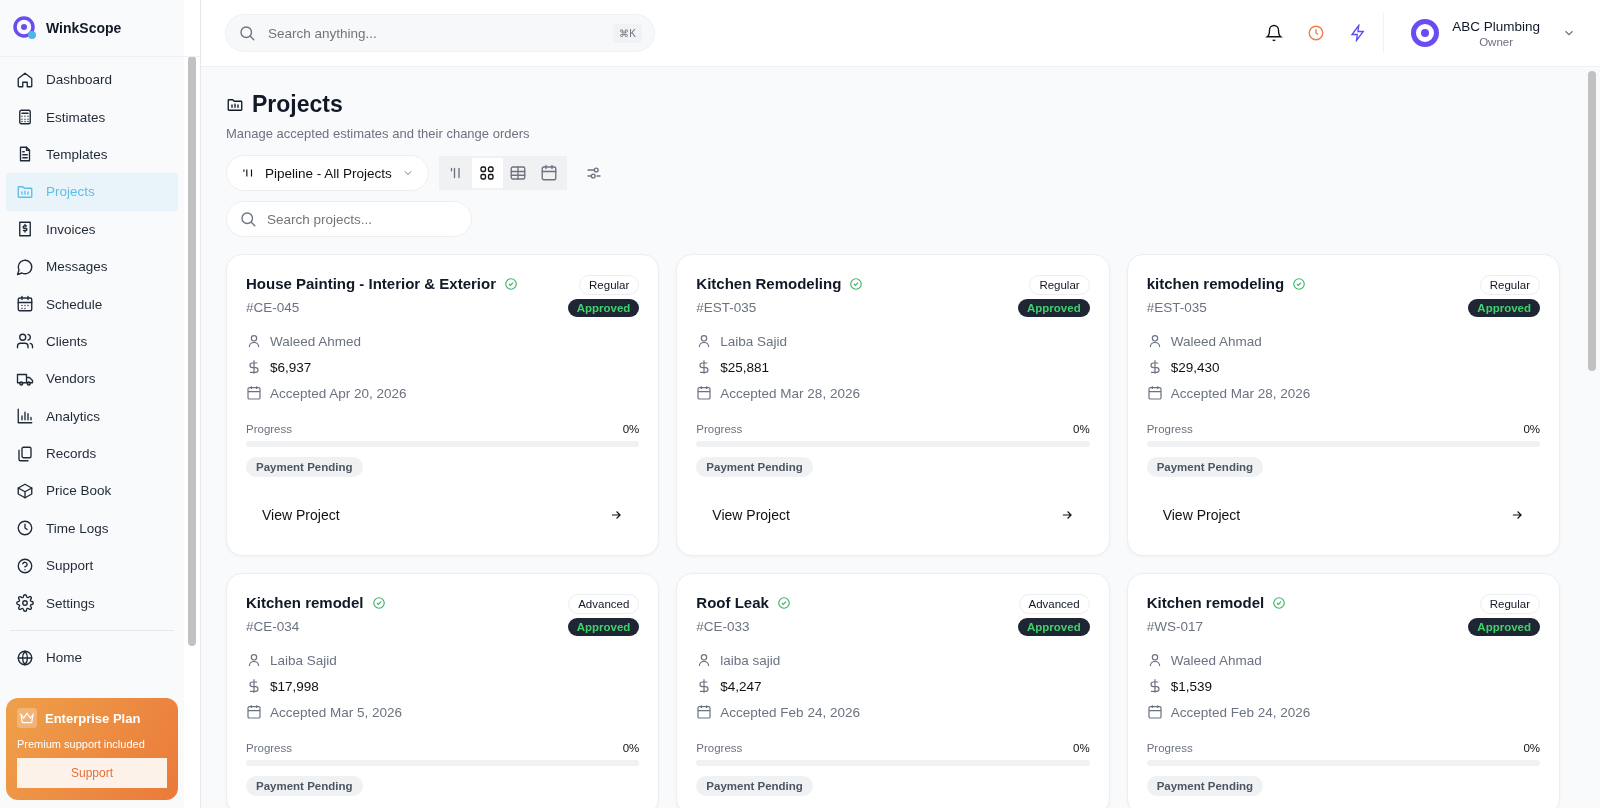  What do you see at coordinates (745, 367) in the screenshot?
I see `amount: $25,881` at bounding box center [745, 367].